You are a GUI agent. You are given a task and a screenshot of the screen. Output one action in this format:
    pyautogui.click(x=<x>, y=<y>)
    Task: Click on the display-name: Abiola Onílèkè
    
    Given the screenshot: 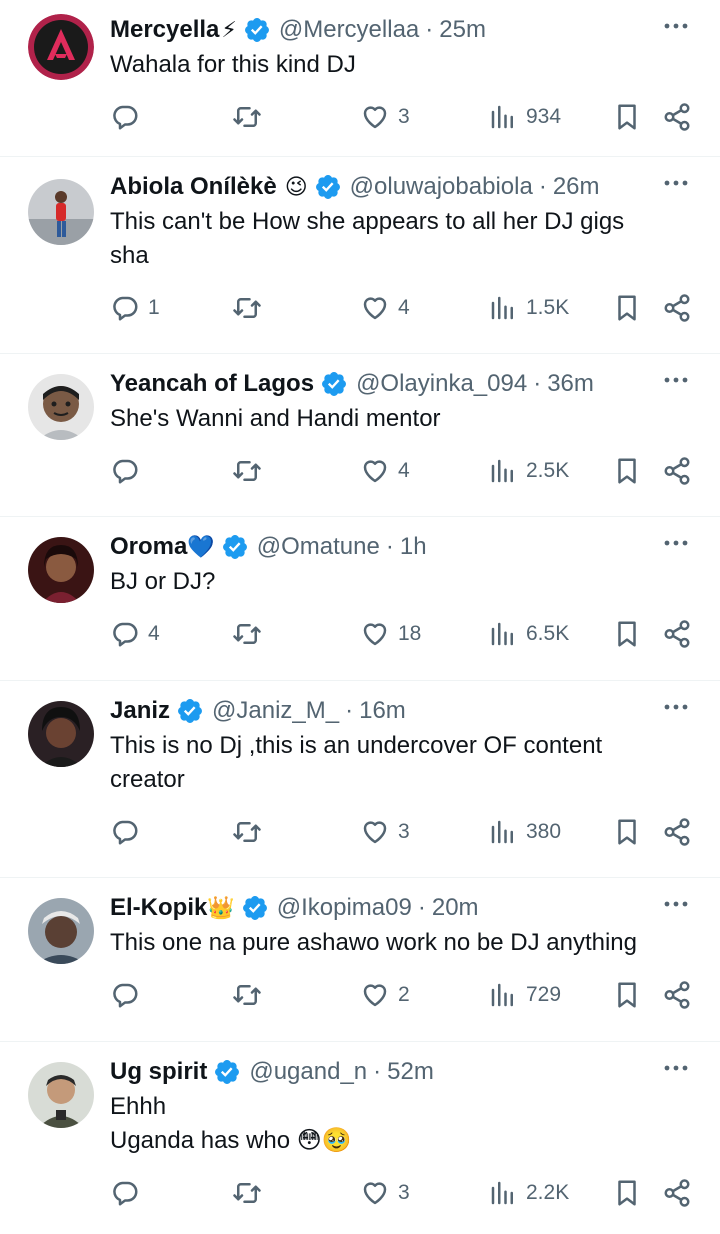 What is the action you would take?
    pyautogui.click(x=193, y=187)
    